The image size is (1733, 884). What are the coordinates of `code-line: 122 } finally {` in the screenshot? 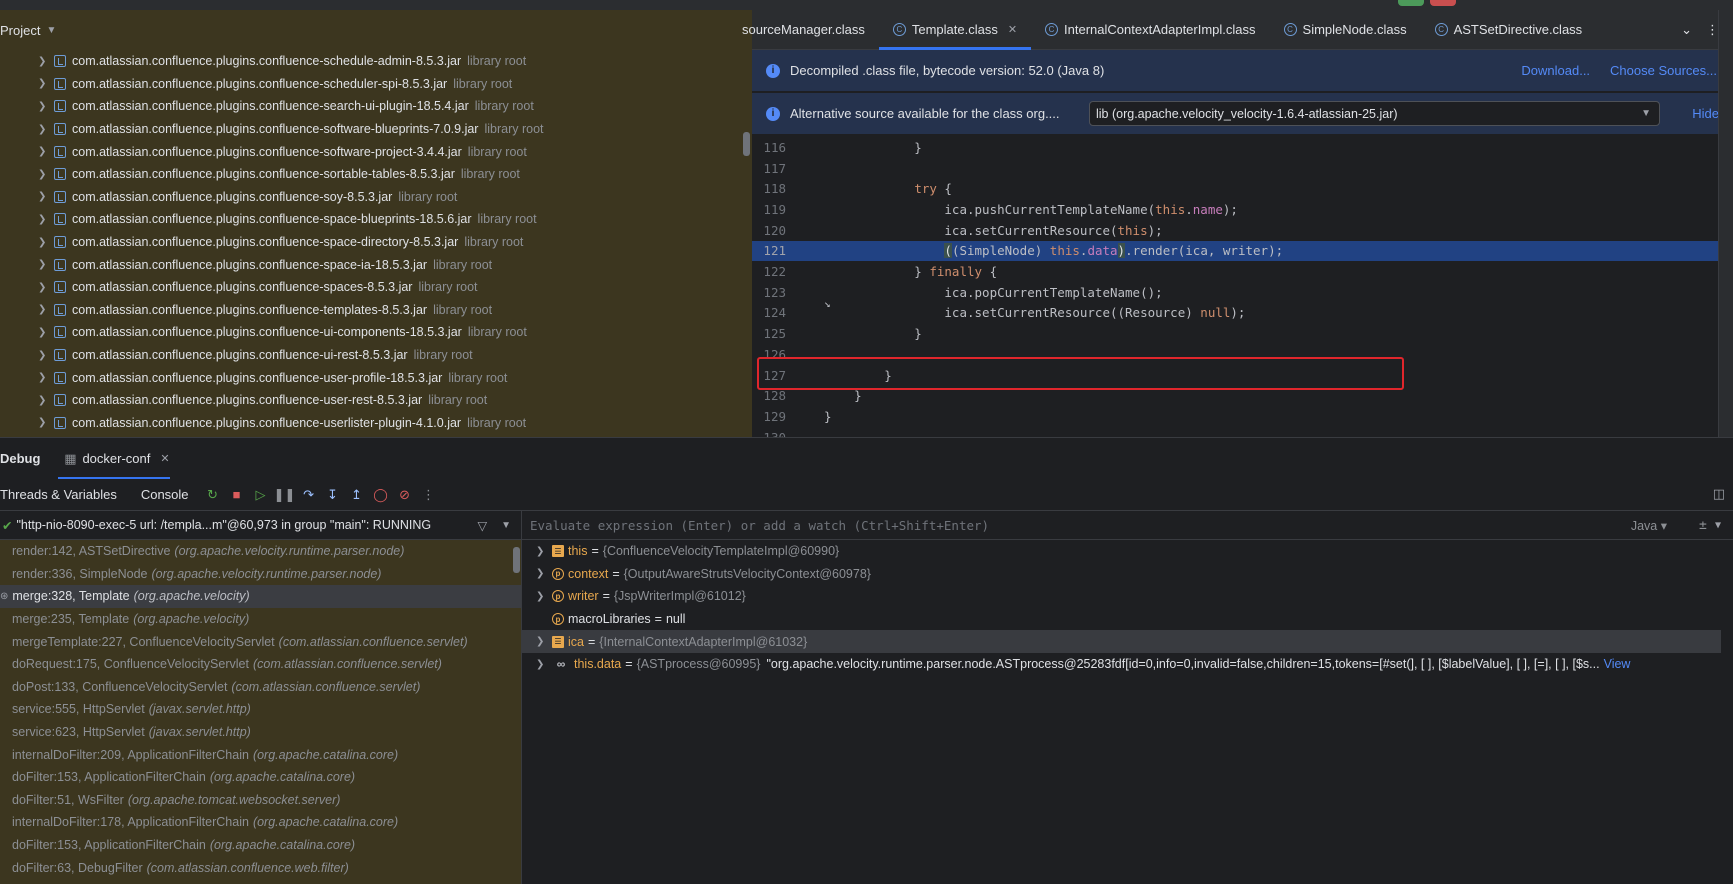 It's located at (1242, 271).